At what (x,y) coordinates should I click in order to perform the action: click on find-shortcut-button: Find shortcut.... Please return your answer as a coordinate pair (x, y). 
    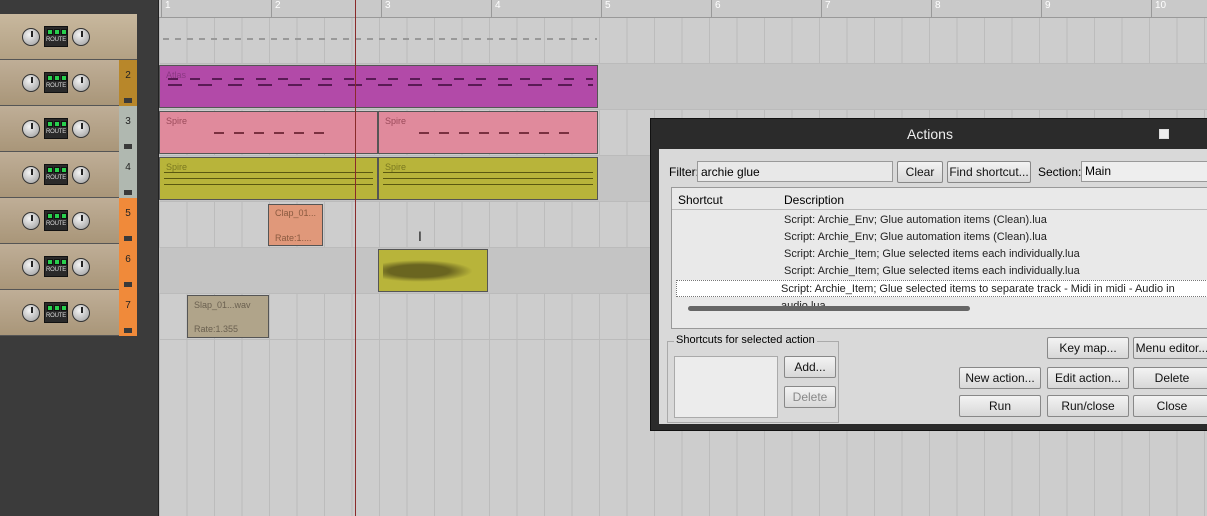
    Looking at the image, I should click on (989, 172).